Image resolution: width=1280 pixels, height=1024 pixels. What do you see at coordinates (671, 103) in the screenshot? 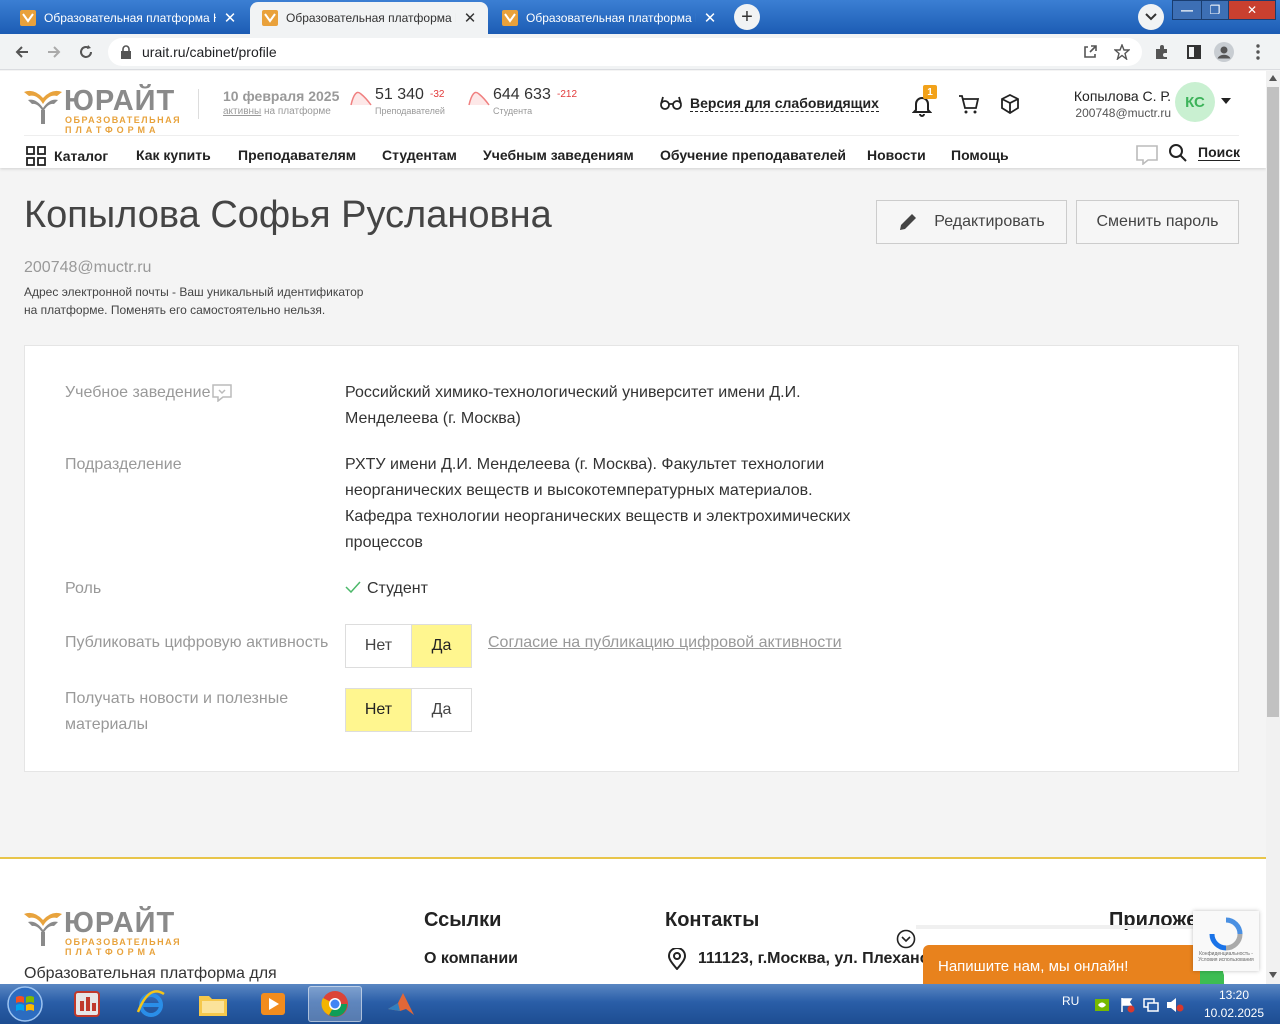
I see `glasses-icon` at bounding box center [671, 103].